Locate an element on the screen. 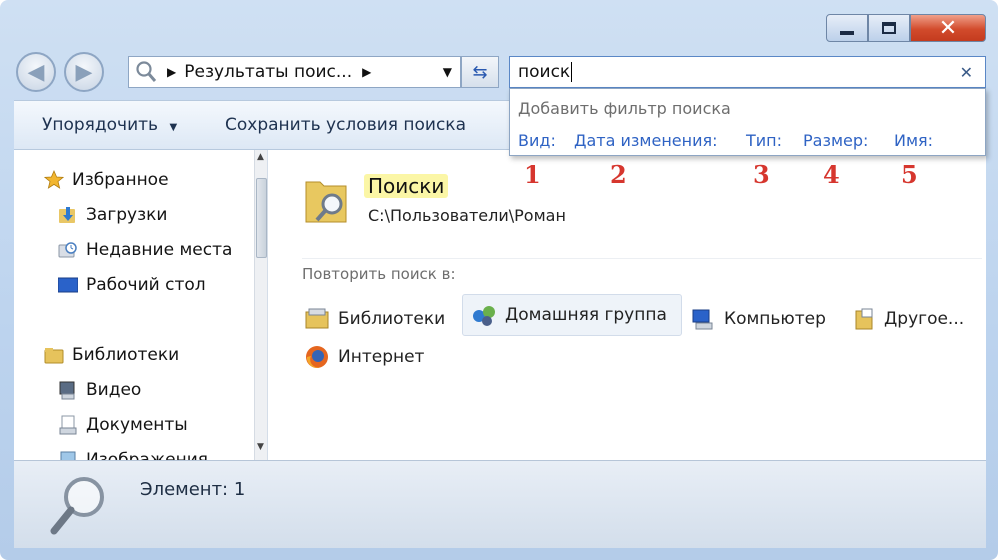 Image resolution: width=998 pixels, height=560 pixels. sidebar-item-documents: Документы is located at coordinates (123, 425).